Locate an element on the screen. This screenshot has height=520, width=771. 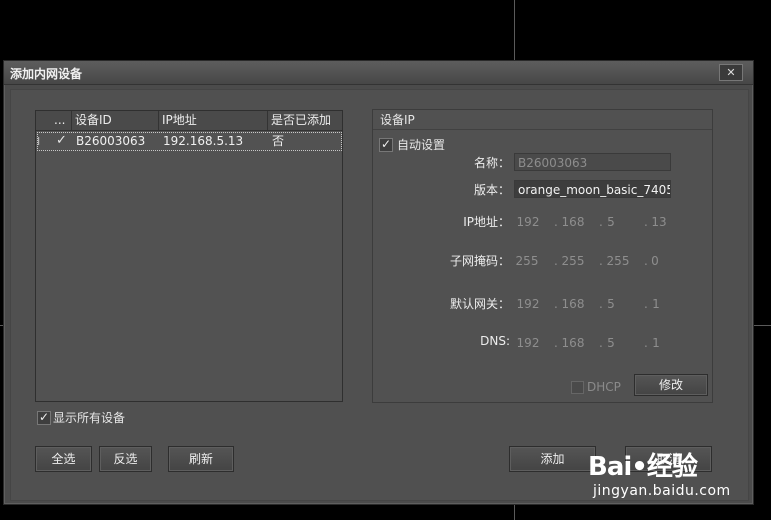
version-field: orange_moon_basic_740514 is located at coordinates (592, 189).